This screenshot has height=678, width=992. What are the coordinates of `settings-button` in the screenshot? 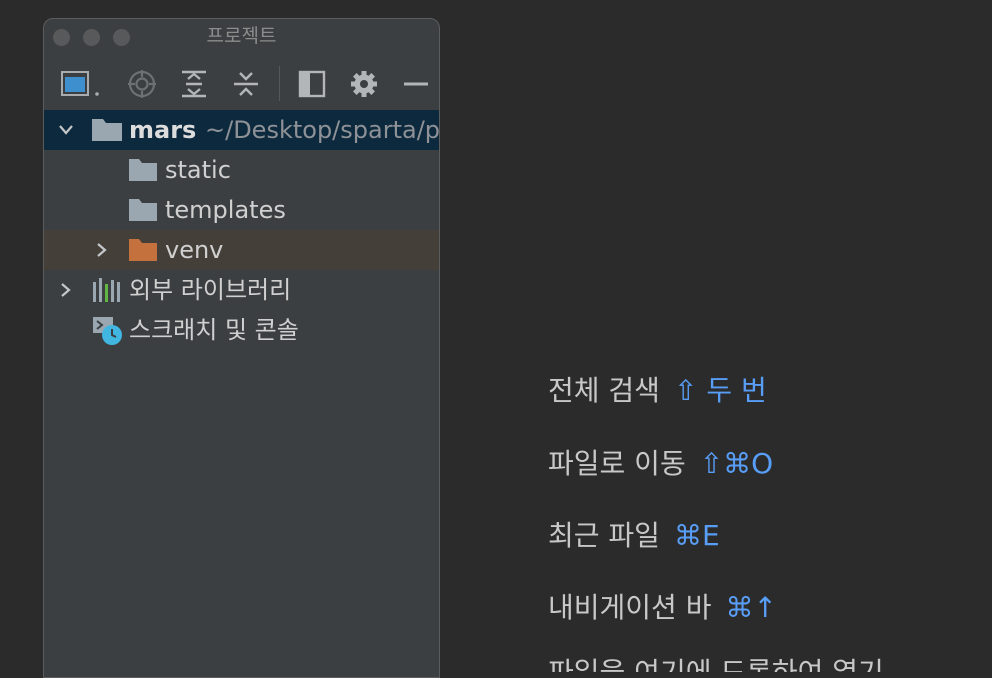 It's located at (364, 84).